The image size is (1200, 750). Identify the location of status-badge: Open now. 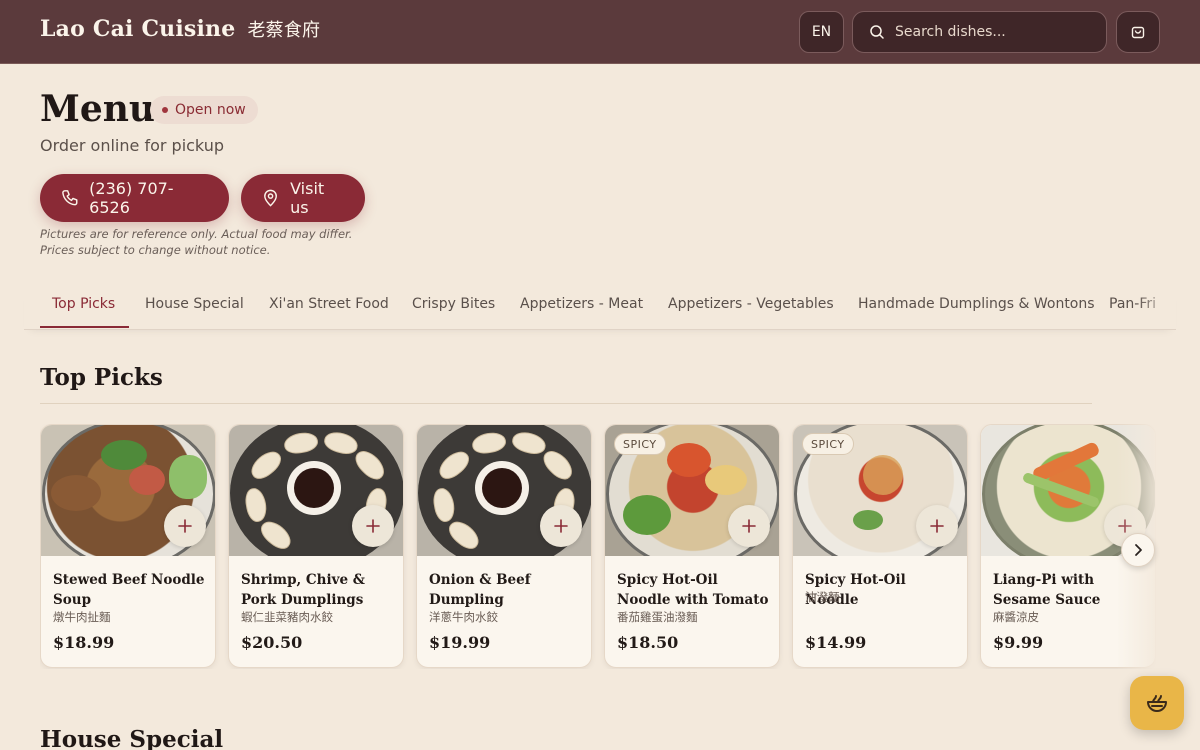
(204, 110).